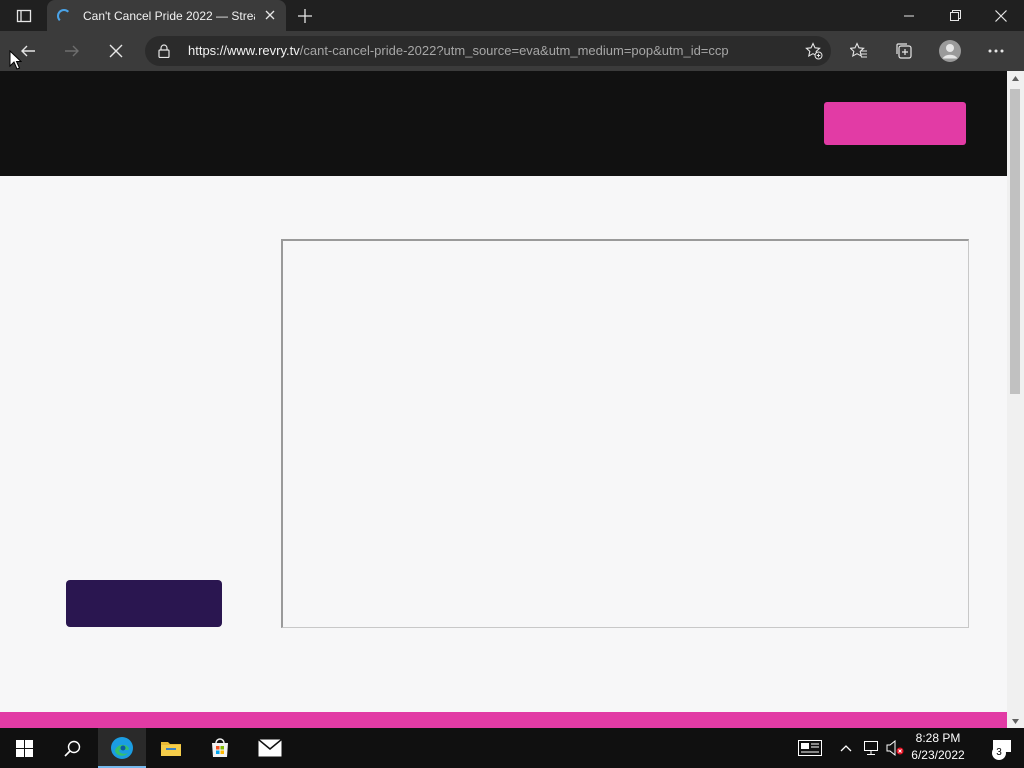 Image resolution: width=1024 pixels, height=768 pixels. What do you see at coordinates (895, 123) in the screenshot?
I see `header-cta-button` at bounding box center [895, 123].